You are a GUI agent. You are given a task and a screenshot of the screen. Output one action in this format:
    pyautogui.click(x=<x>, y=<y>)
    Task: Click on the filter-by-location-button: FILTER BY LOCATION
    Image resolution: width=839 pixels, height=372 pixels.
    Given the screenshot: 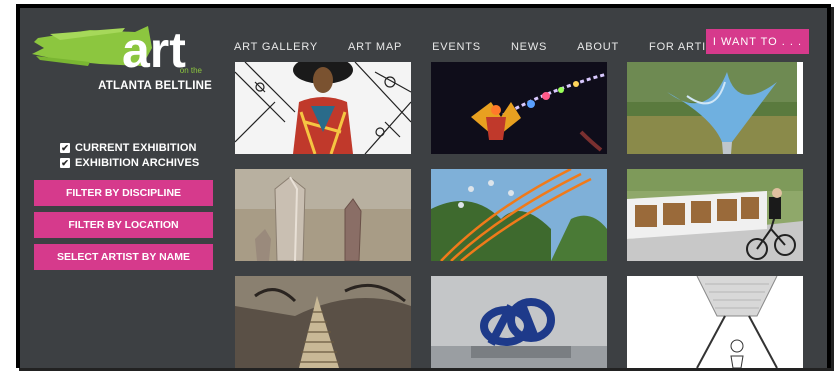 What is the action you would take?
    pyautogui.click(x=123, y=225)
    